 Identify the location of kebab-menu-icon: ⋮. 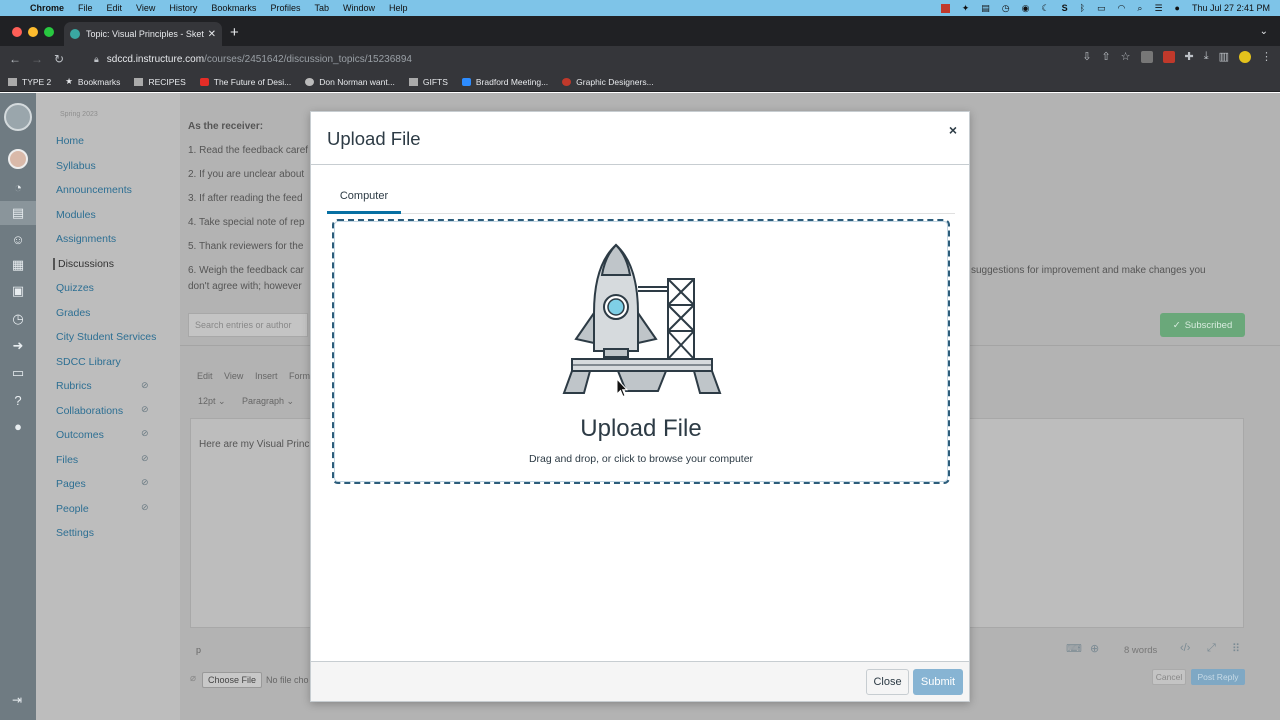
(1266, 56).